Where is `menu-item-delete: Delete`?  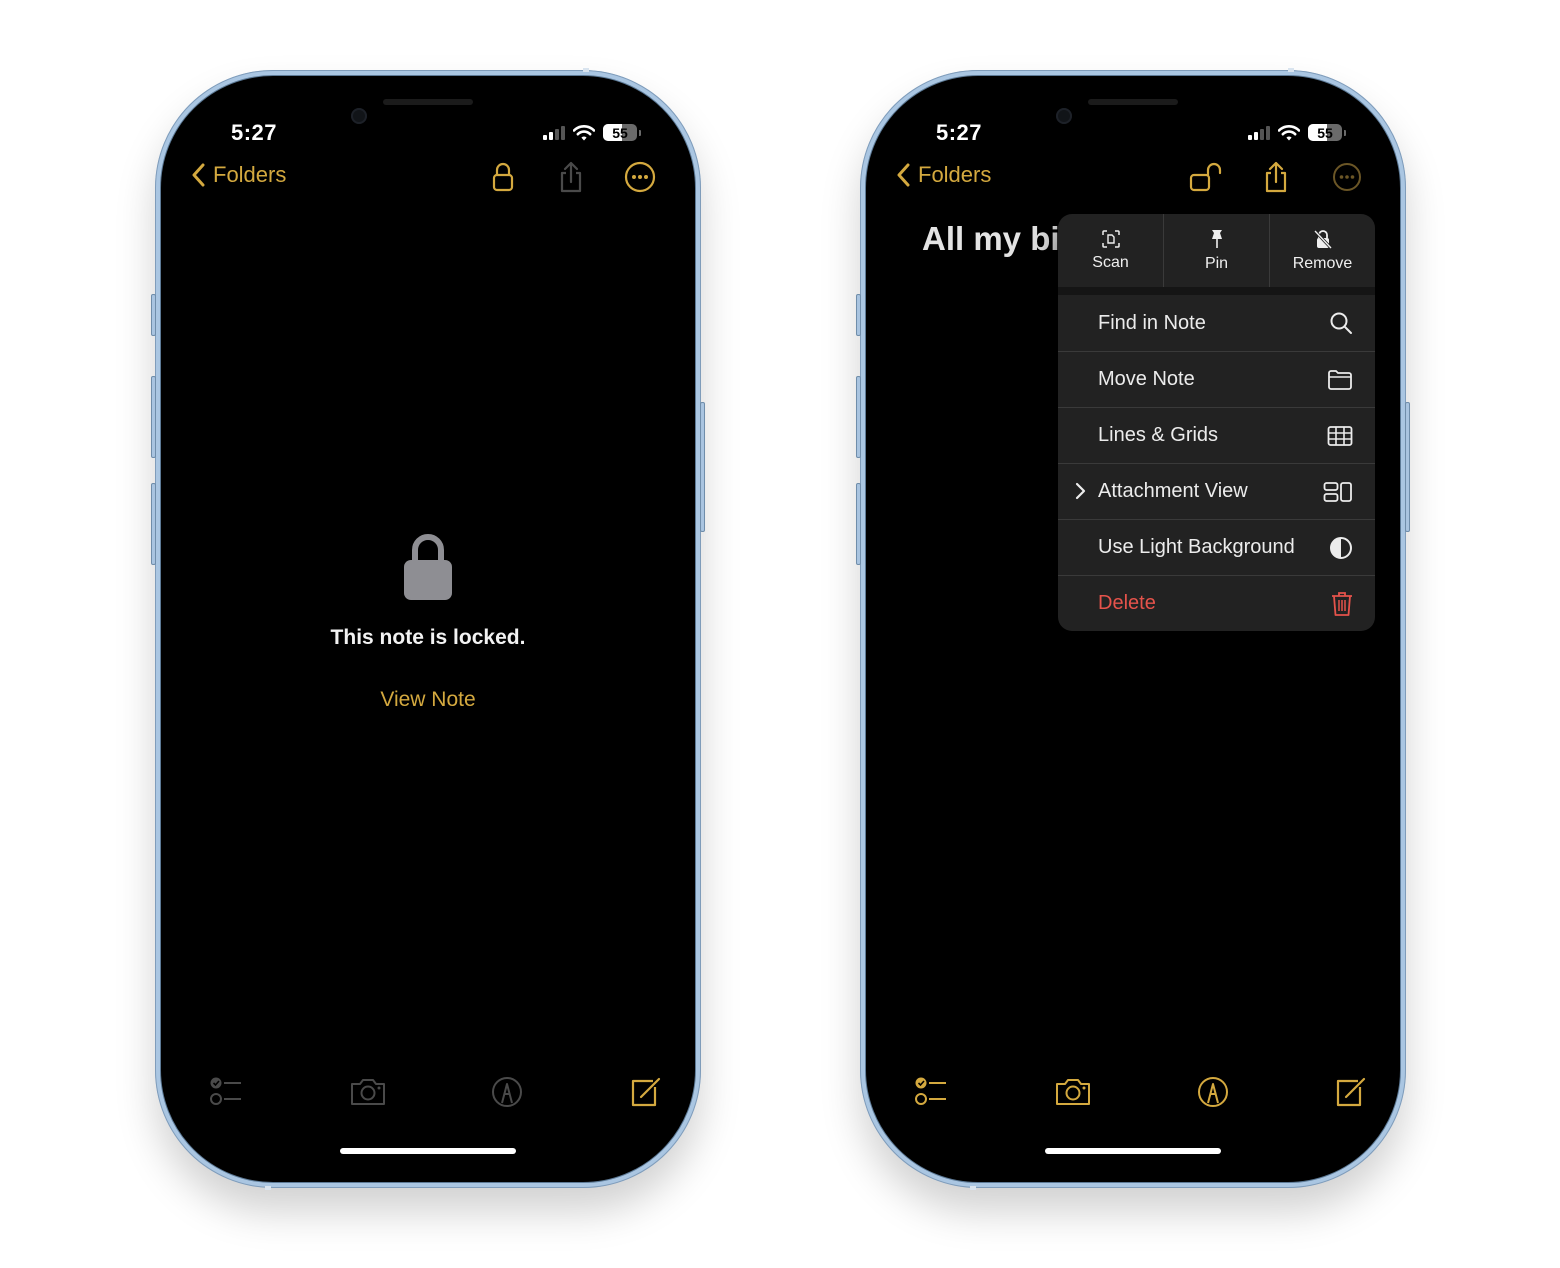
menu-item-delete: Delete is located at coordinates (1216, 603).